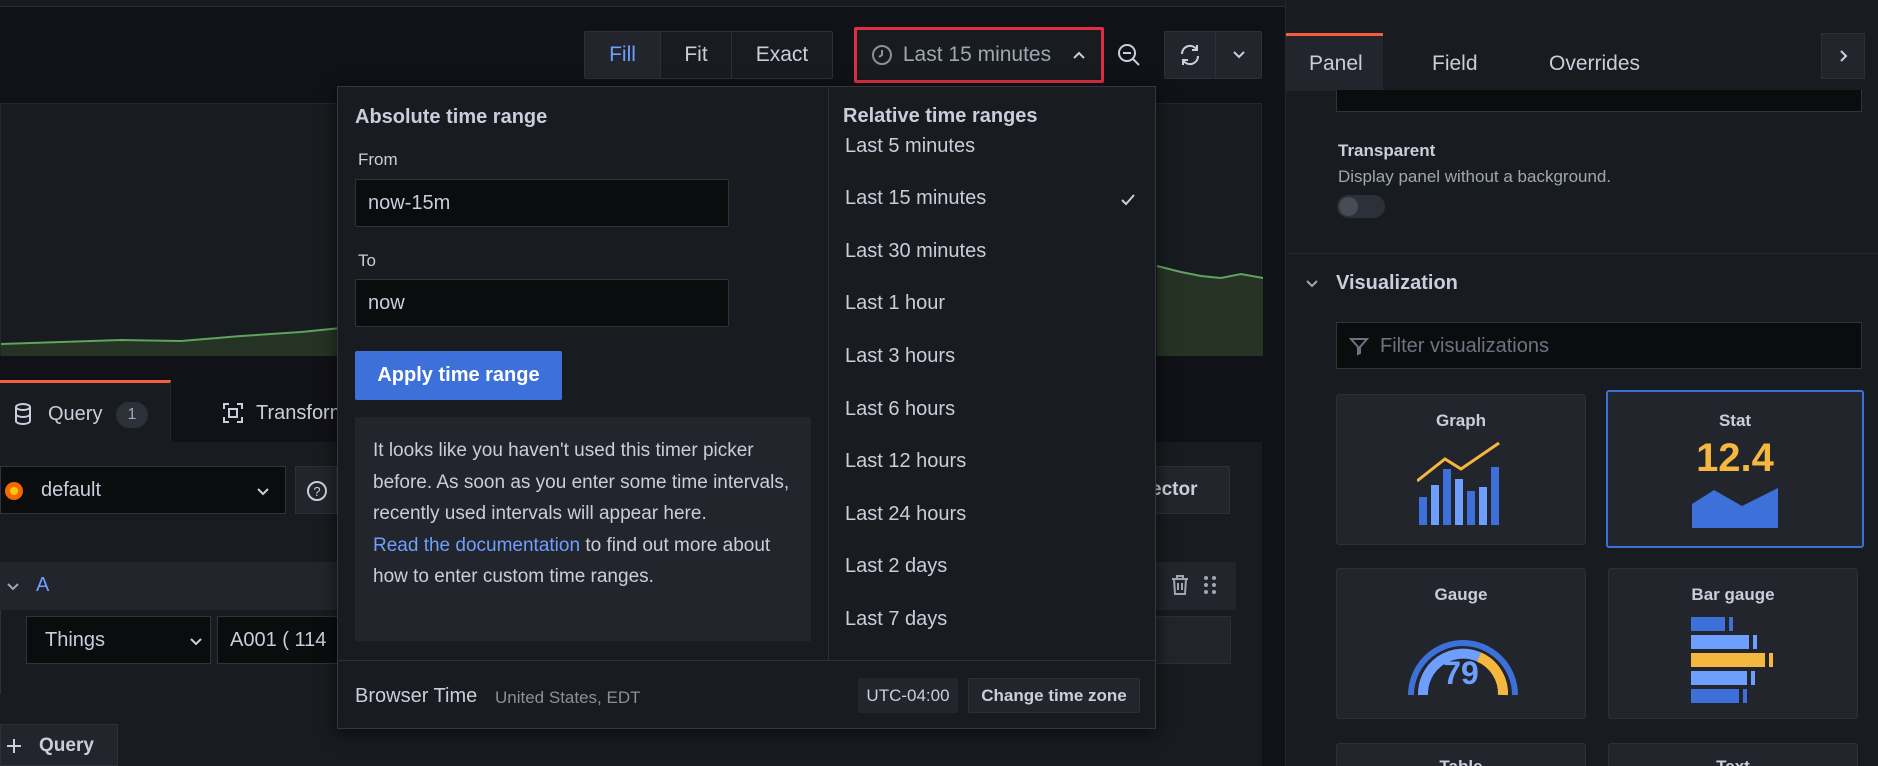 The height and width of the screenshot is (766, 1878). I want to click on chevron-right-icon, so click(1844, 56).